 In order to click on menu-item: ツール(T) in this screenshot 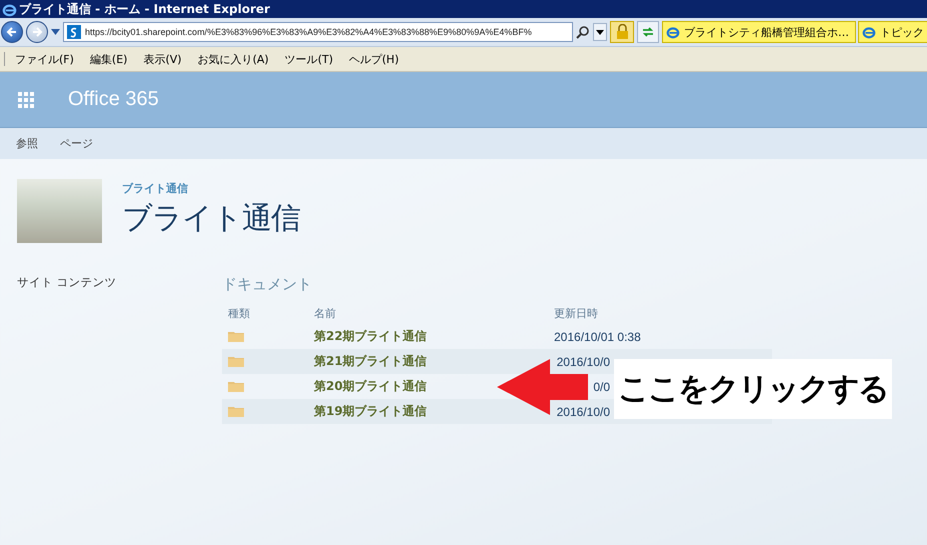, I will do `click(308, 59)`.